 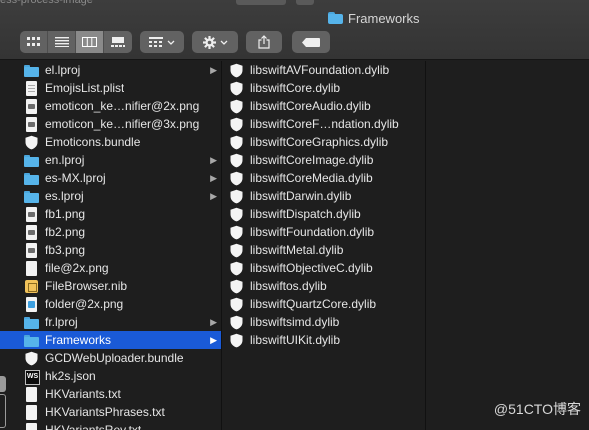 I want to click on tag-button, so click(x=311, y=42).